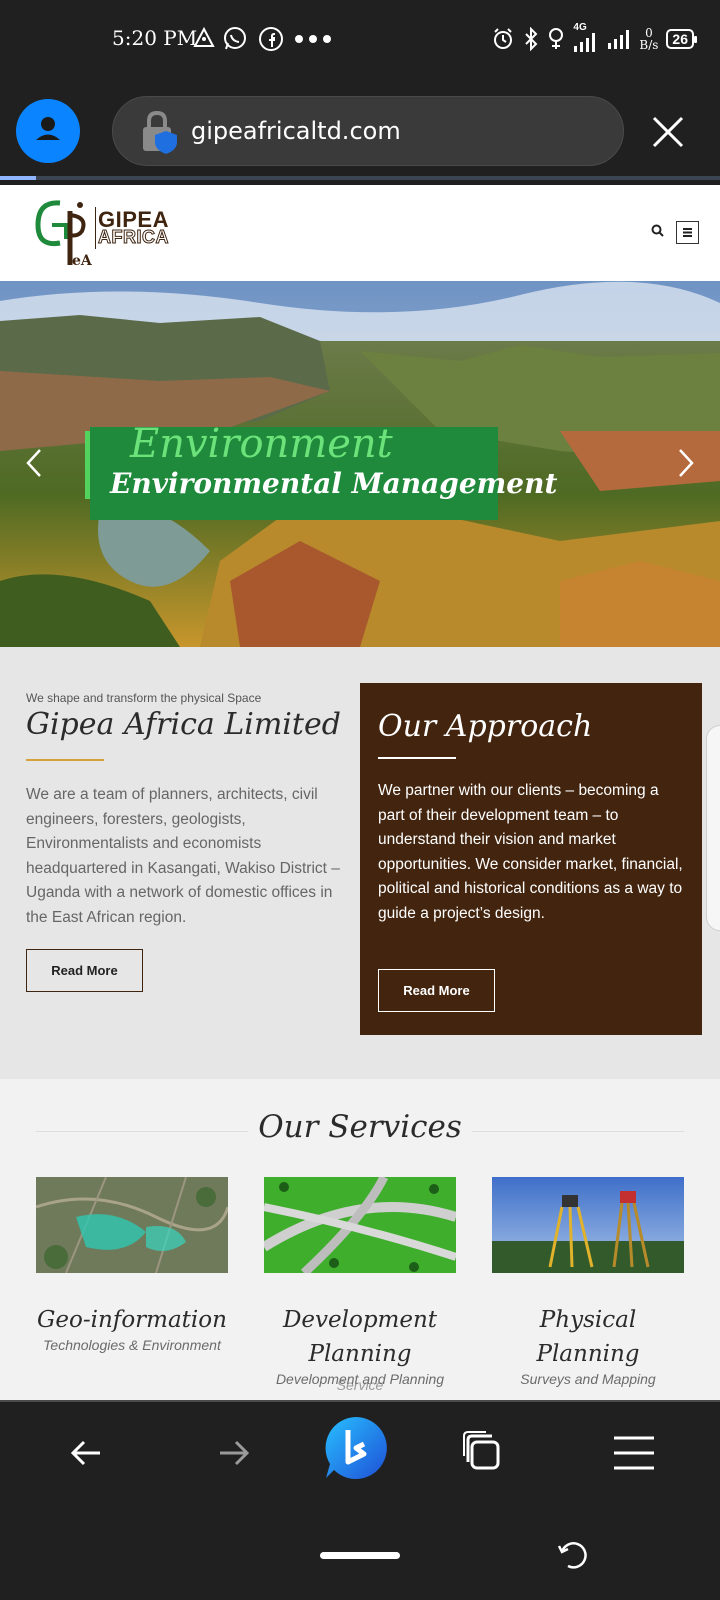  Describe the element at coordinates (556, 38) in the screenshot. I see `location-icon` at that location.